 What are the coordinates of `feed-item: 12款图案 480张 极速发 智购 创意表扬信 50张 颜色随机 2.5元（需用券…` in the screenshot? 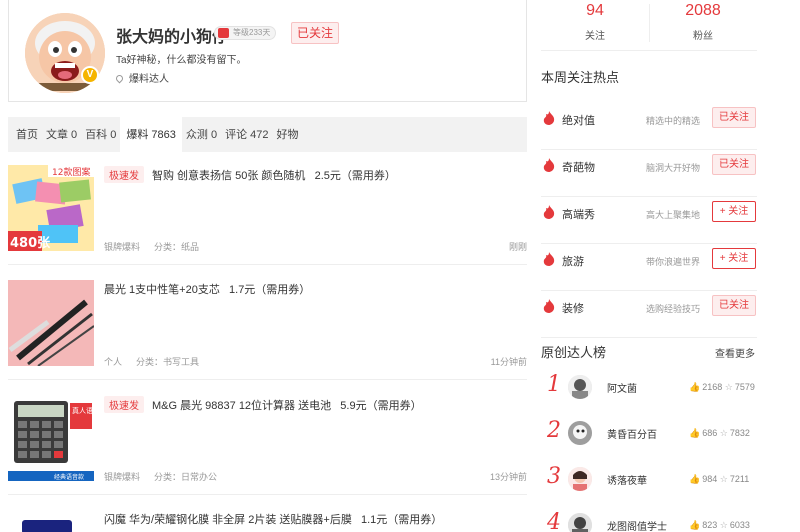 It's located at (267, 215).